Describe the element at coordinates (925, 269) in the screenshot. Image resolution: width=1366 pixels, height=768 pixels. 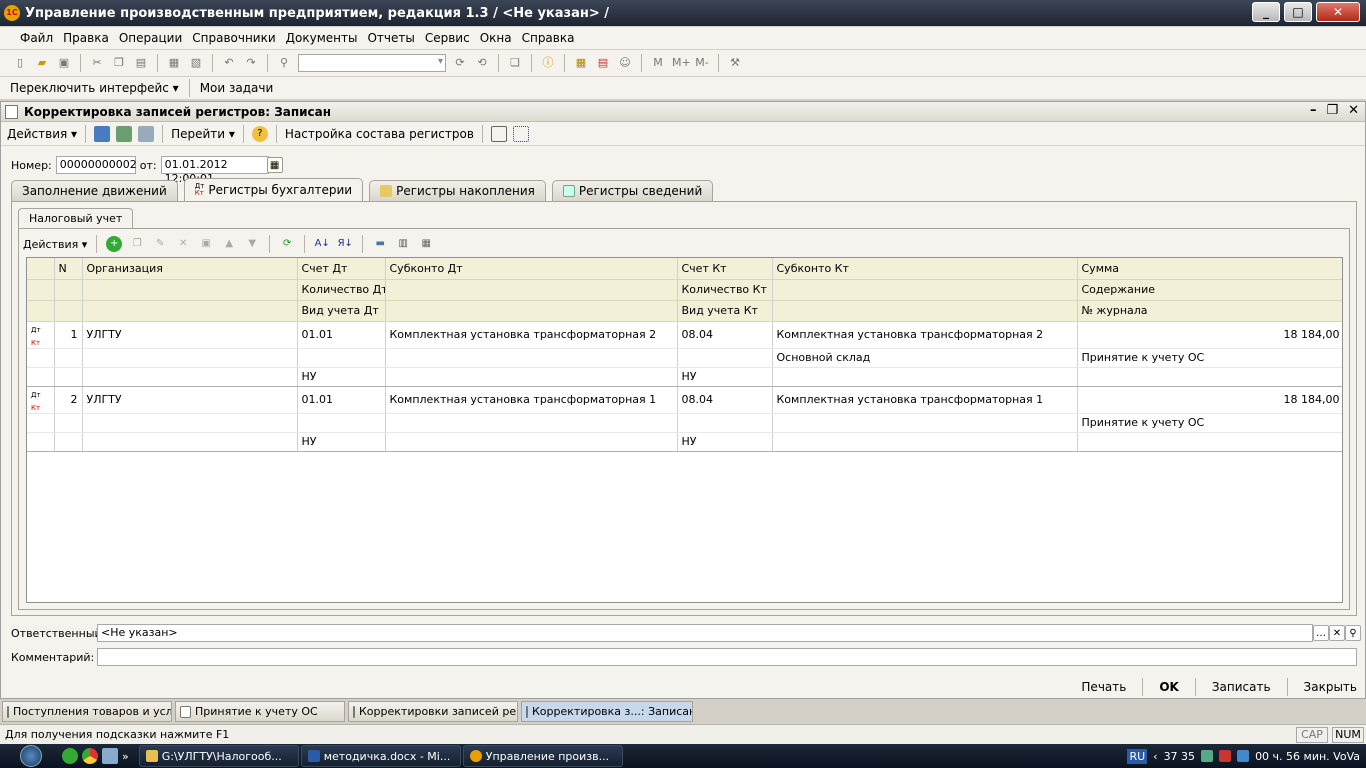
I see `col-sub-kt: Субконто Кт` at that location.